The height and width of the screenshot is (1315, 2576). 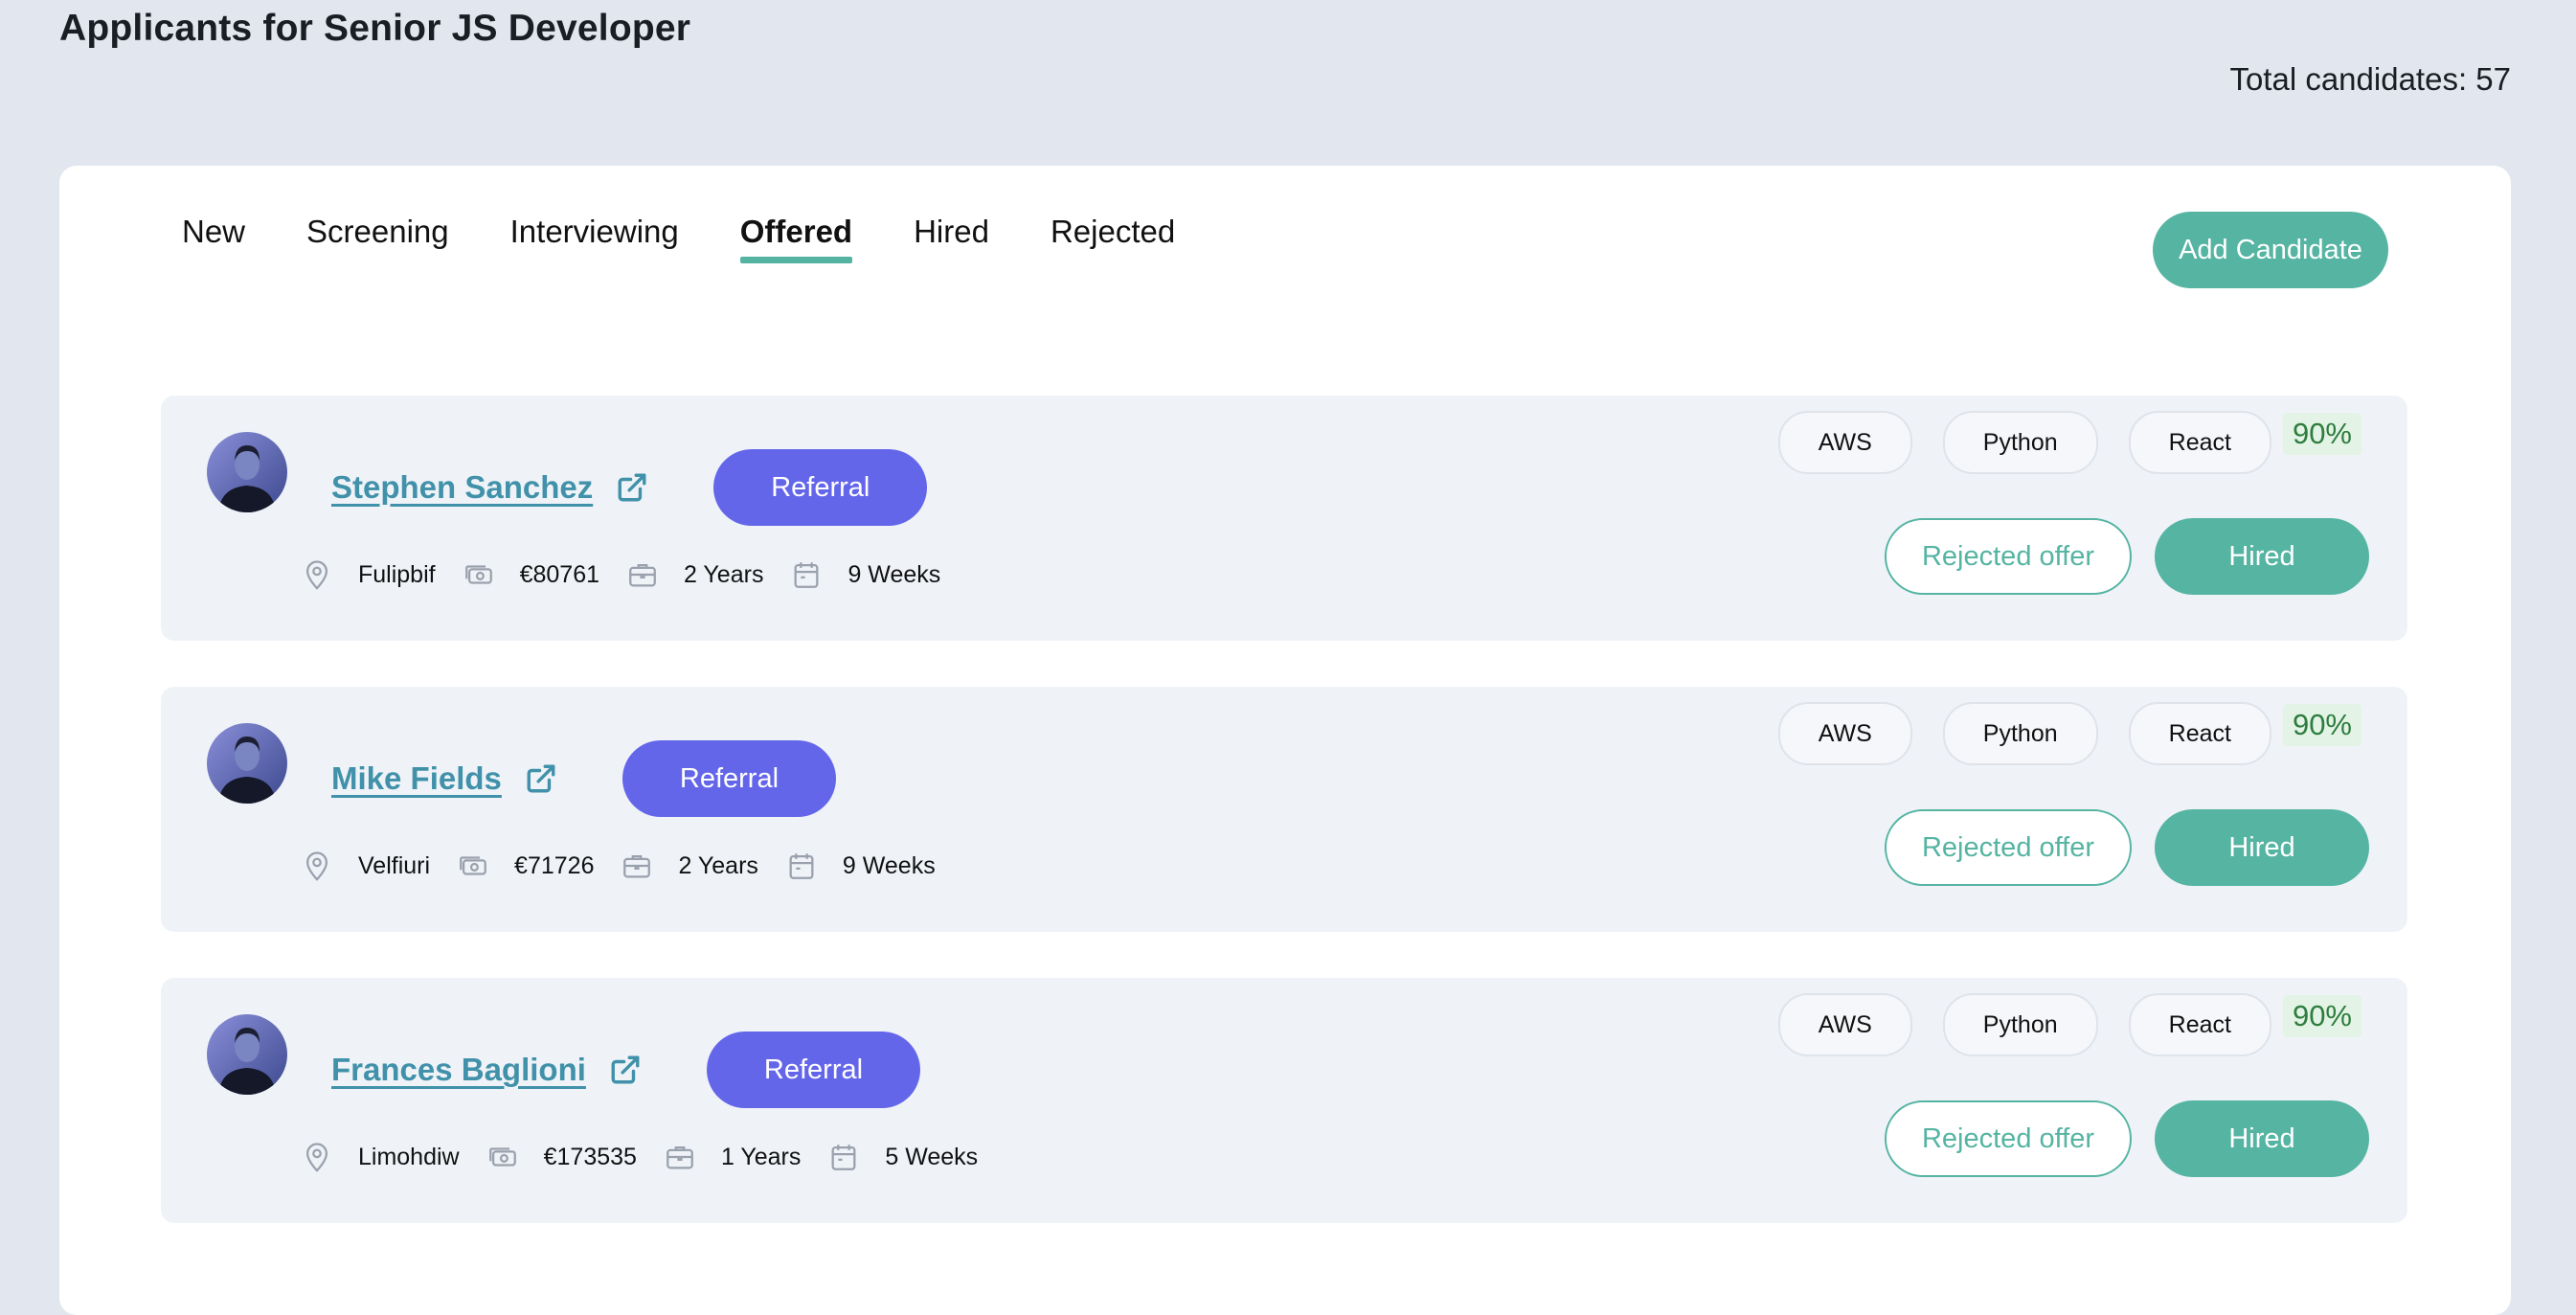 I want to click on candidate-meta: Limohdiw €173535 1 Years 5 Weeks, so click(x=653, y=1157).